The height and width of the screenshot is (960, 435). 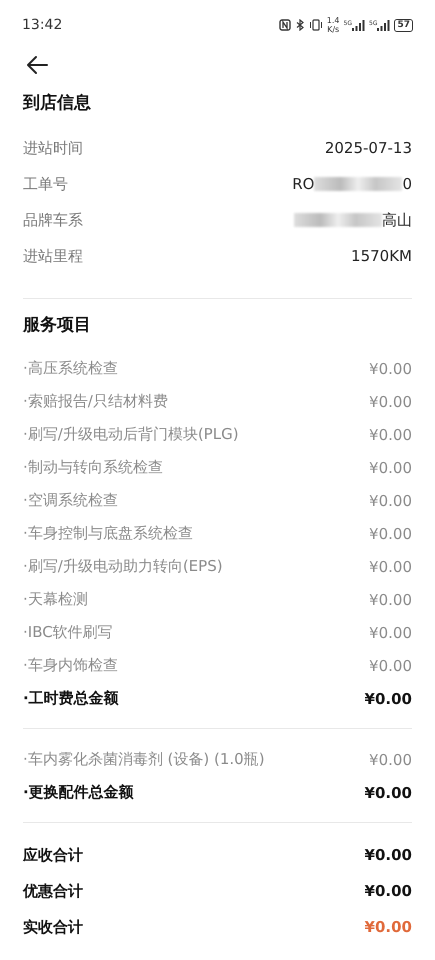 I want to click on field-label: 工单号, so click(x=45, y=184).